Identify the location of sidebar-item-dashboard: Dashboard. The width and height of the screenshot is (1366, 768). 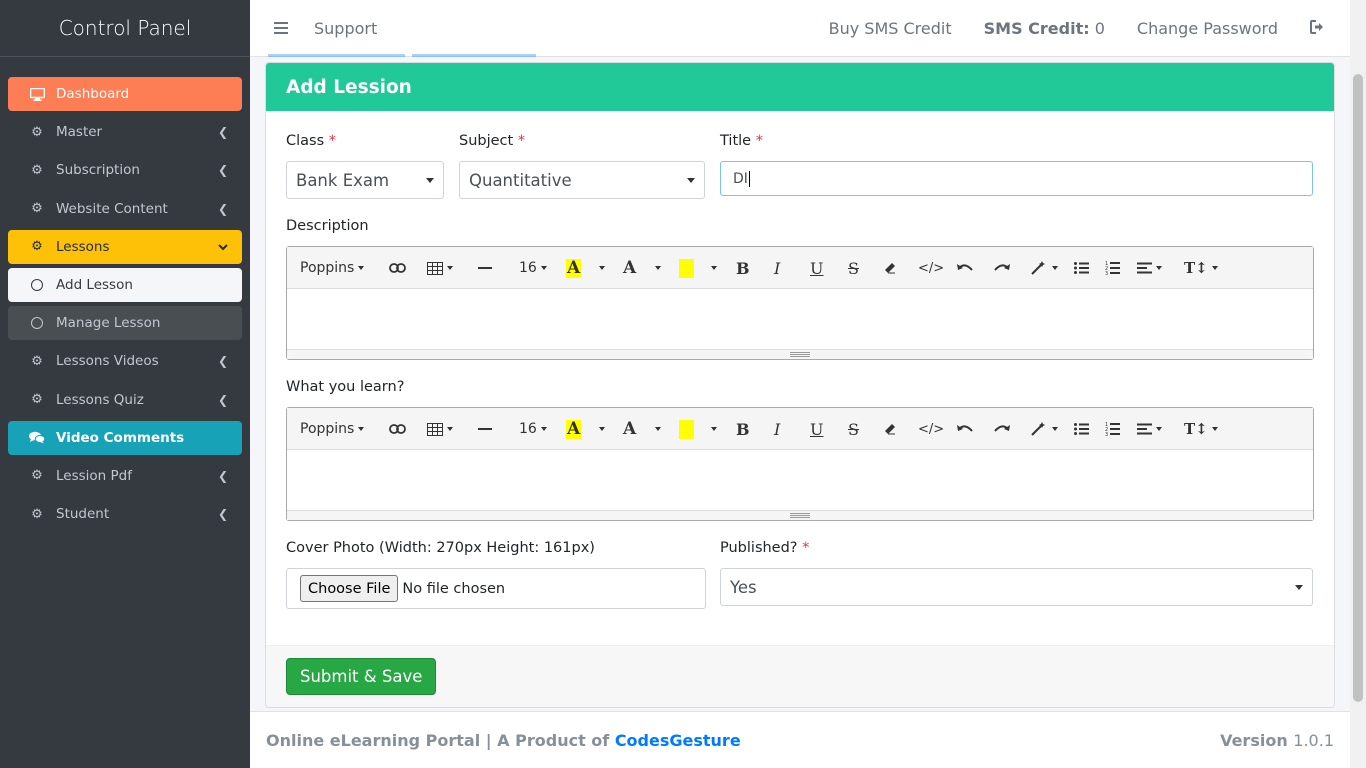
(125, 94).